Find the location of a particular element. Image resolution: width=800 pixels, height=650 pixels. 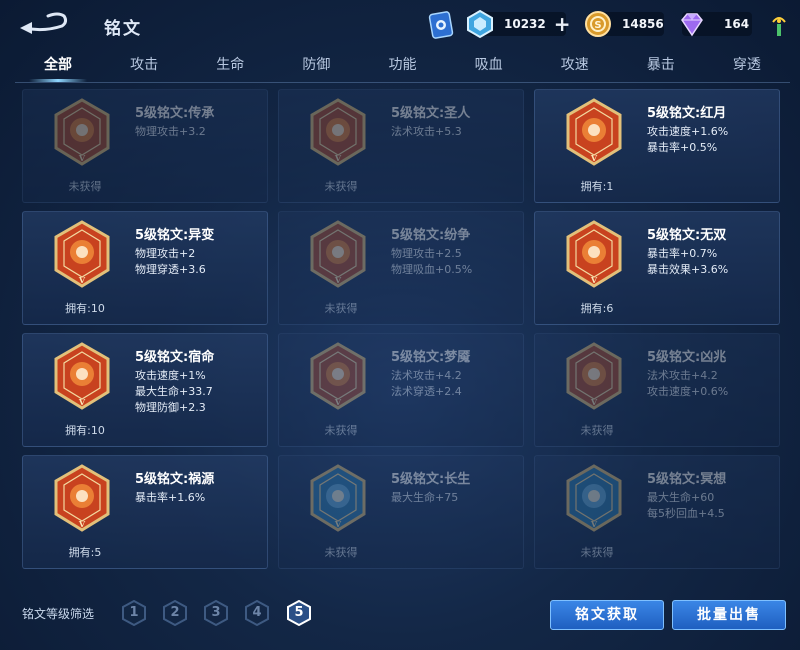

level-filter-3: 3 is located at coordinates (216, 613).